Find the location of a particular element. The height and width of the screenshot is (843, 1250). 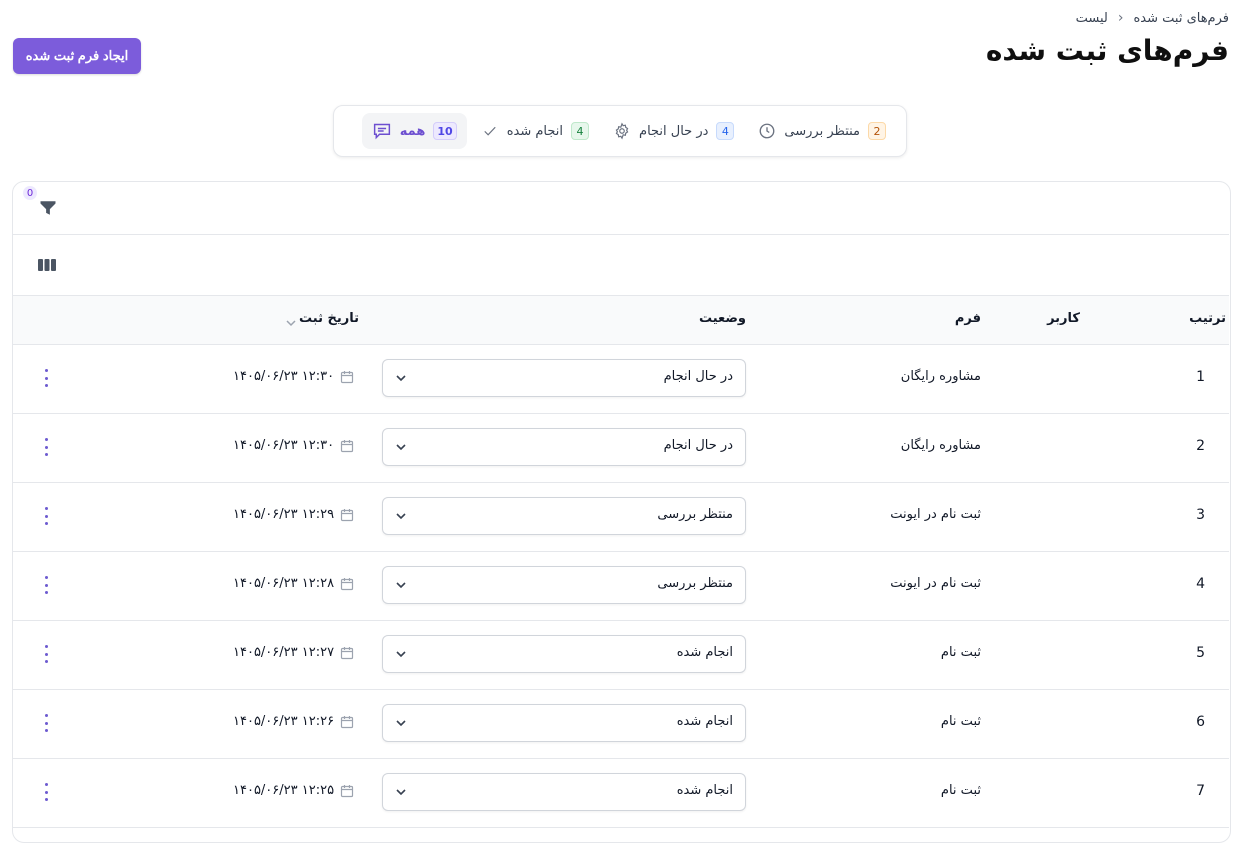

table-row: 7 ثبت نام انجام شده ۱۴۰۵/۰۶/۲۳ ۱۲:۲۵ is located at coordinates (621, 793).